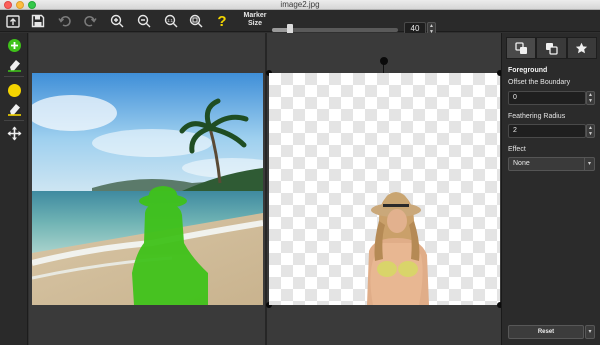 This screenshot has height=345, width=600. I want to click on zoom-in-icon, so click(117, 21).